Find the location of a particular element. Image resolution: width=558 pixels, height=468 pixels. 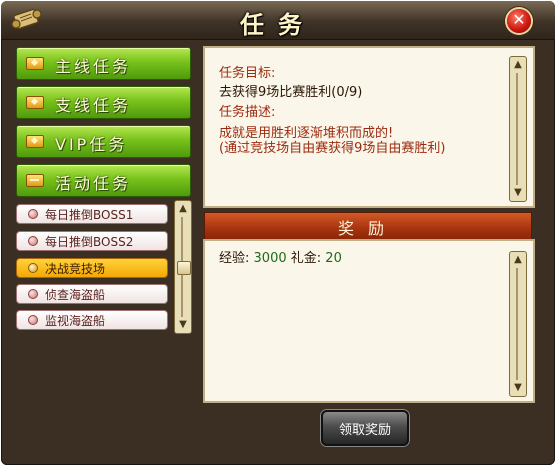

category-main-quests: 主线任务 is located at coordinates (103, 63).